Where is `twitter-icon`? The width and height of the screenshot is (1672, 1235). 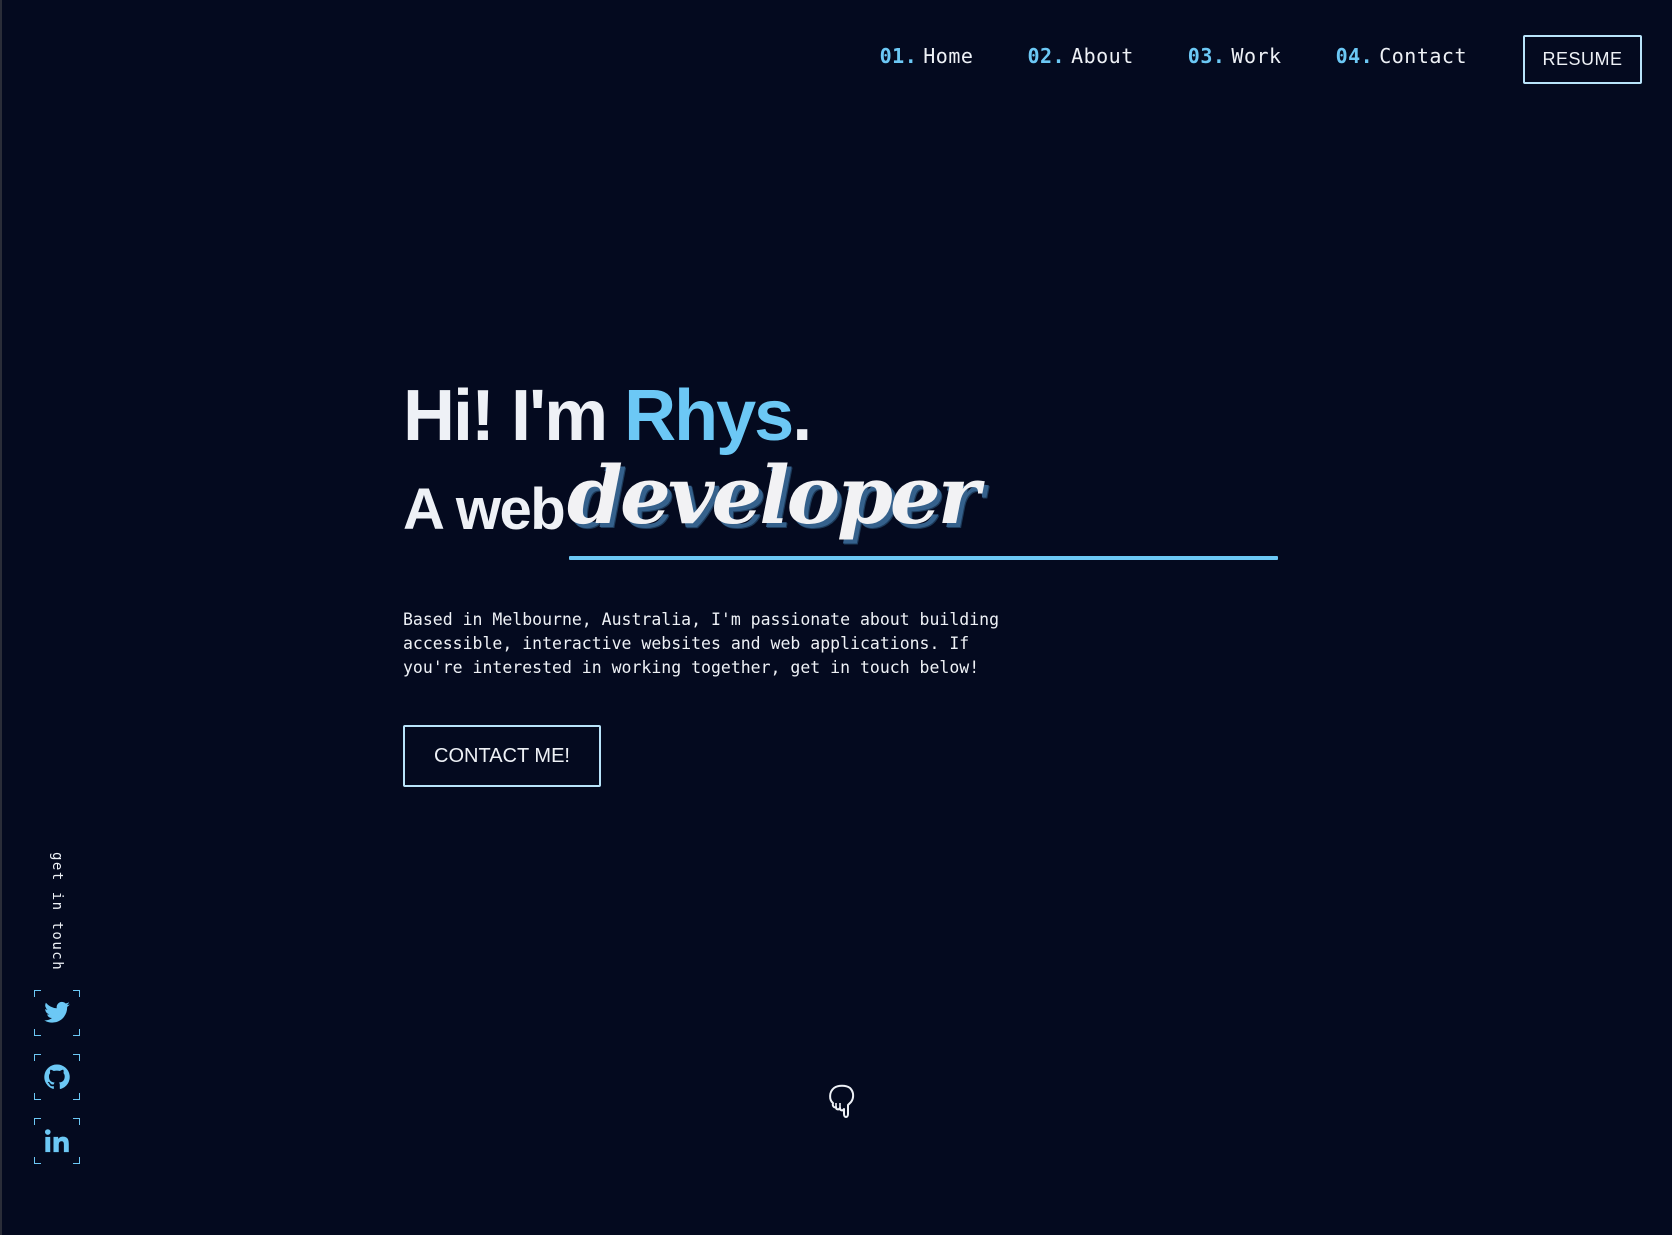 twitter-icon is located at coordinates (57, 1012).